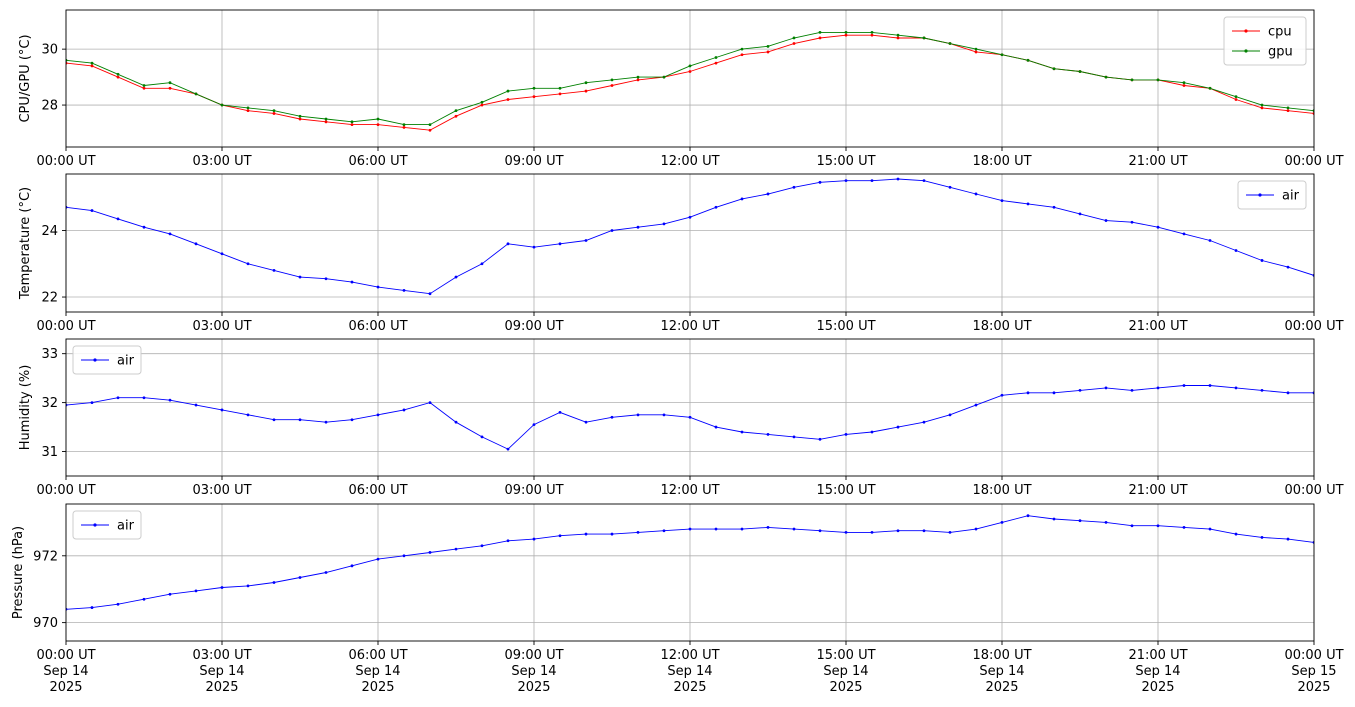  I want to click on x-tick-label: 03:00 UT Sep 14 2025, so click(221, 671).